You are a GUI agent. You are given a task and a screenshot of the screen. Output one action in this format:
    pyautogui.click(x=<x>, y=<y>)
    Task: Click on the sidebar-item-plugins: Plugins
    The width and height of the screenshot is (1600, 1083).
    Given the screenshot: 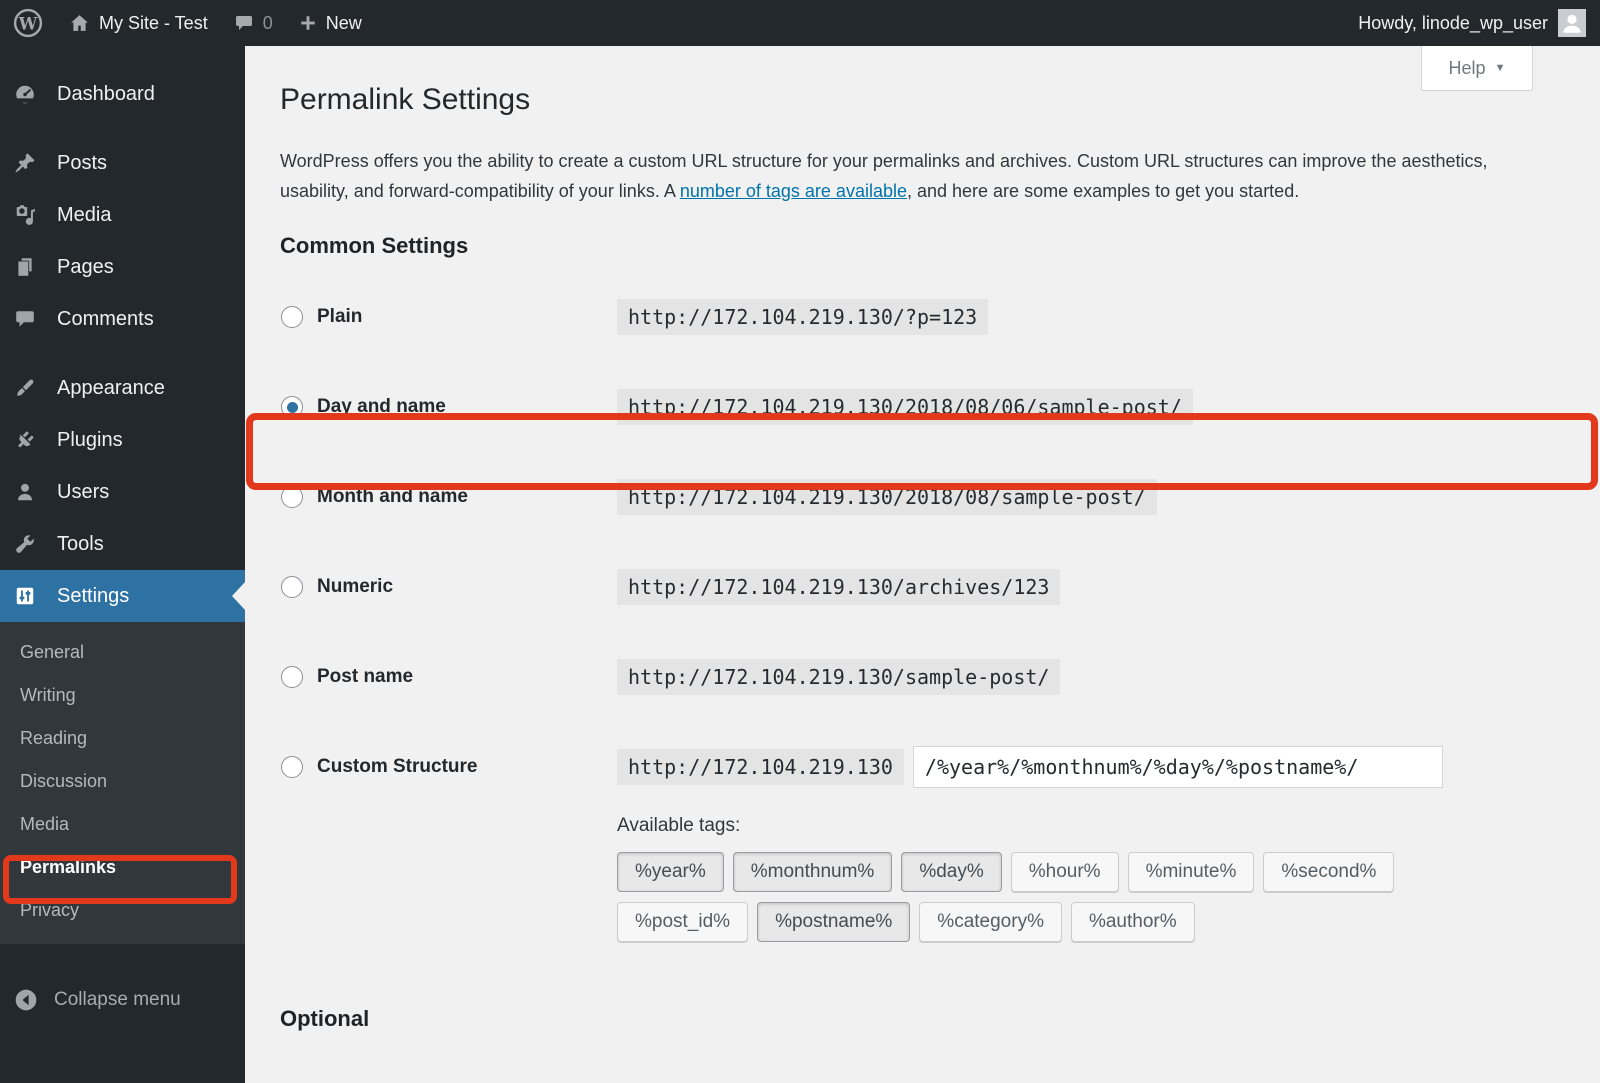 What is the action you would take?
    pyautogui.click(x=122, y=440)
    